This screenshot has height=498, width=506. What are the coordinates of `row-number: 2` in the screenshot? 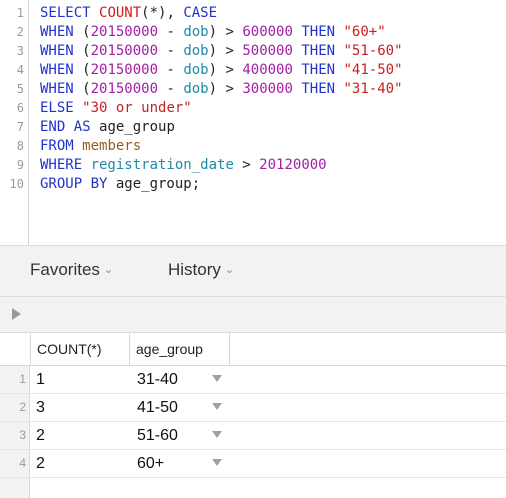 It's located at (22, 407).